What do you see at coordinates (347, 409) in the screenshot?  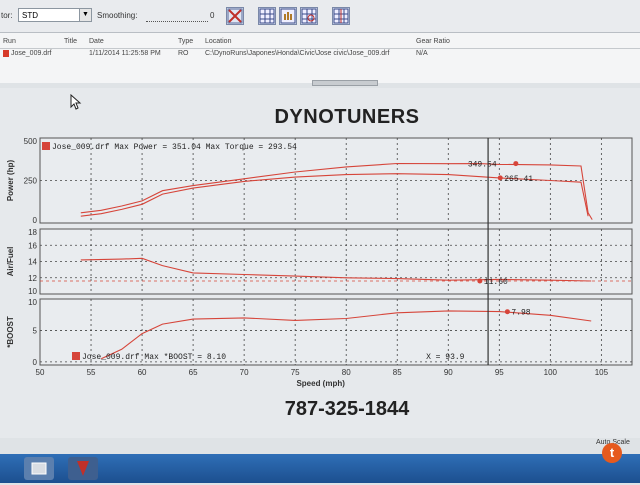 I see `report-phone: 787-325-1844` at bounding box center [347, 409].